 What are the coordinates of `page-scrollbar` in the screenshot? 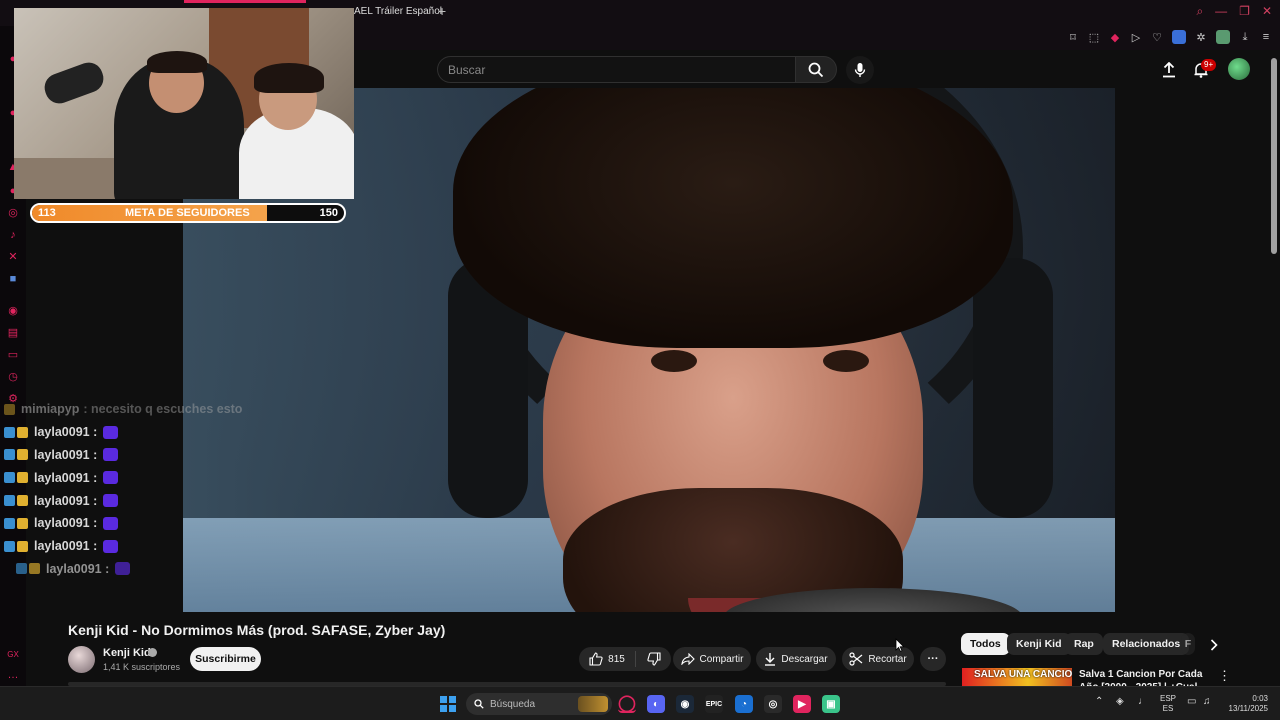 It's located at (1274, 156).